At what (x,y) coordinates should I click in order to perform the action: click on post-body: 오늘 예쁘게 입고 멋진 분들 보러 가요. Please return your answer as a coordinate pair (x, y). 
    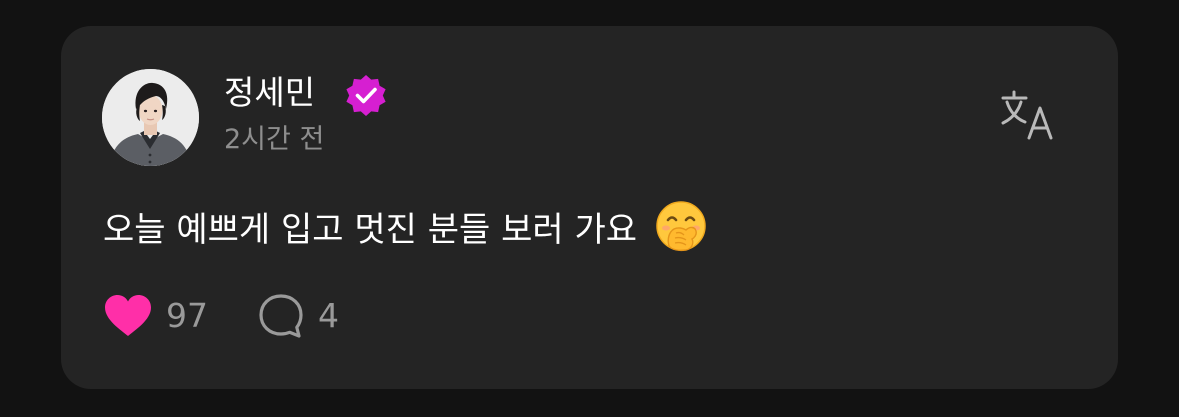
    Looking at the image, I should click on (370, 230).